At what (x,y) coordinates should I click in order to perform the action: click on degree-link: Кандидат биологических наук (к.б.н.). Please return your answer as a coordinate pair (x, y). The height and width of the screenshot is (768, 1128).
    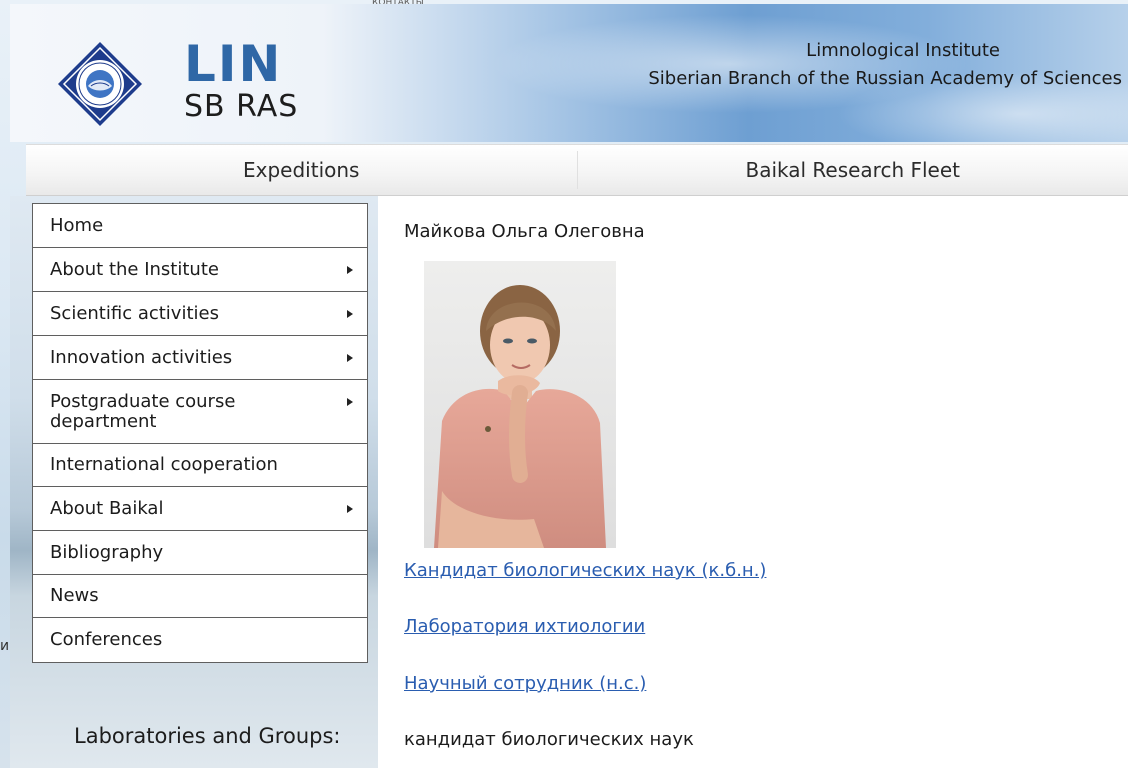
    Looking at the image, I should click on (585, 570).